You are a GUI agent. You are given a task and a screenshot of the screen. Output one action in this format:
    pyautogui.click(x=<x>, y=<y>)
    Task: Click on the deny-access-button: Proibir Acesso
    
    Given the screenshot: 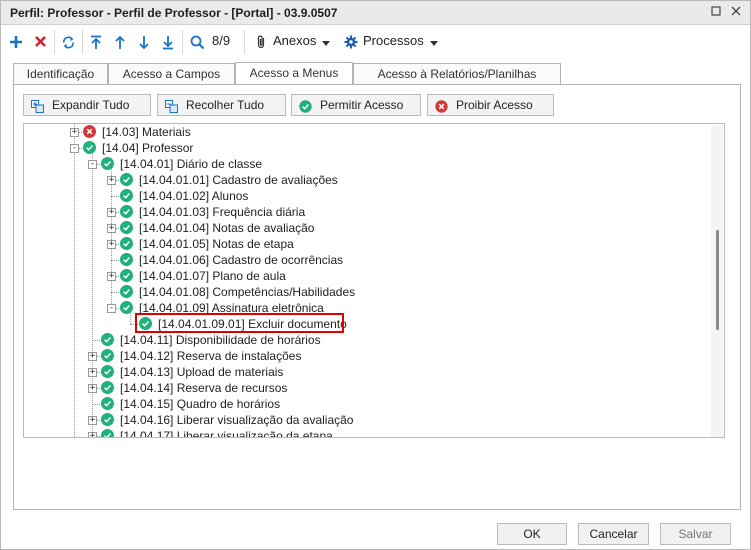 What is the action you would take?
    pyautogui.click(x=490, y=105)
    